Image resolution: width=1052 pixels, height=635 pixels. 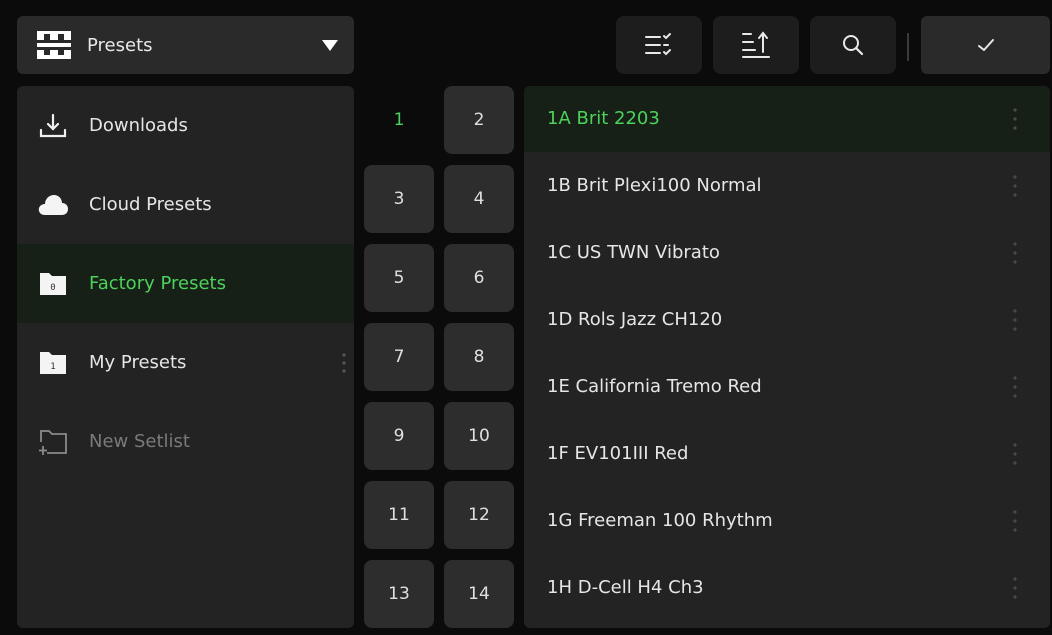 I want to click on bank-button-12: 12, so click(x=479, y=515).